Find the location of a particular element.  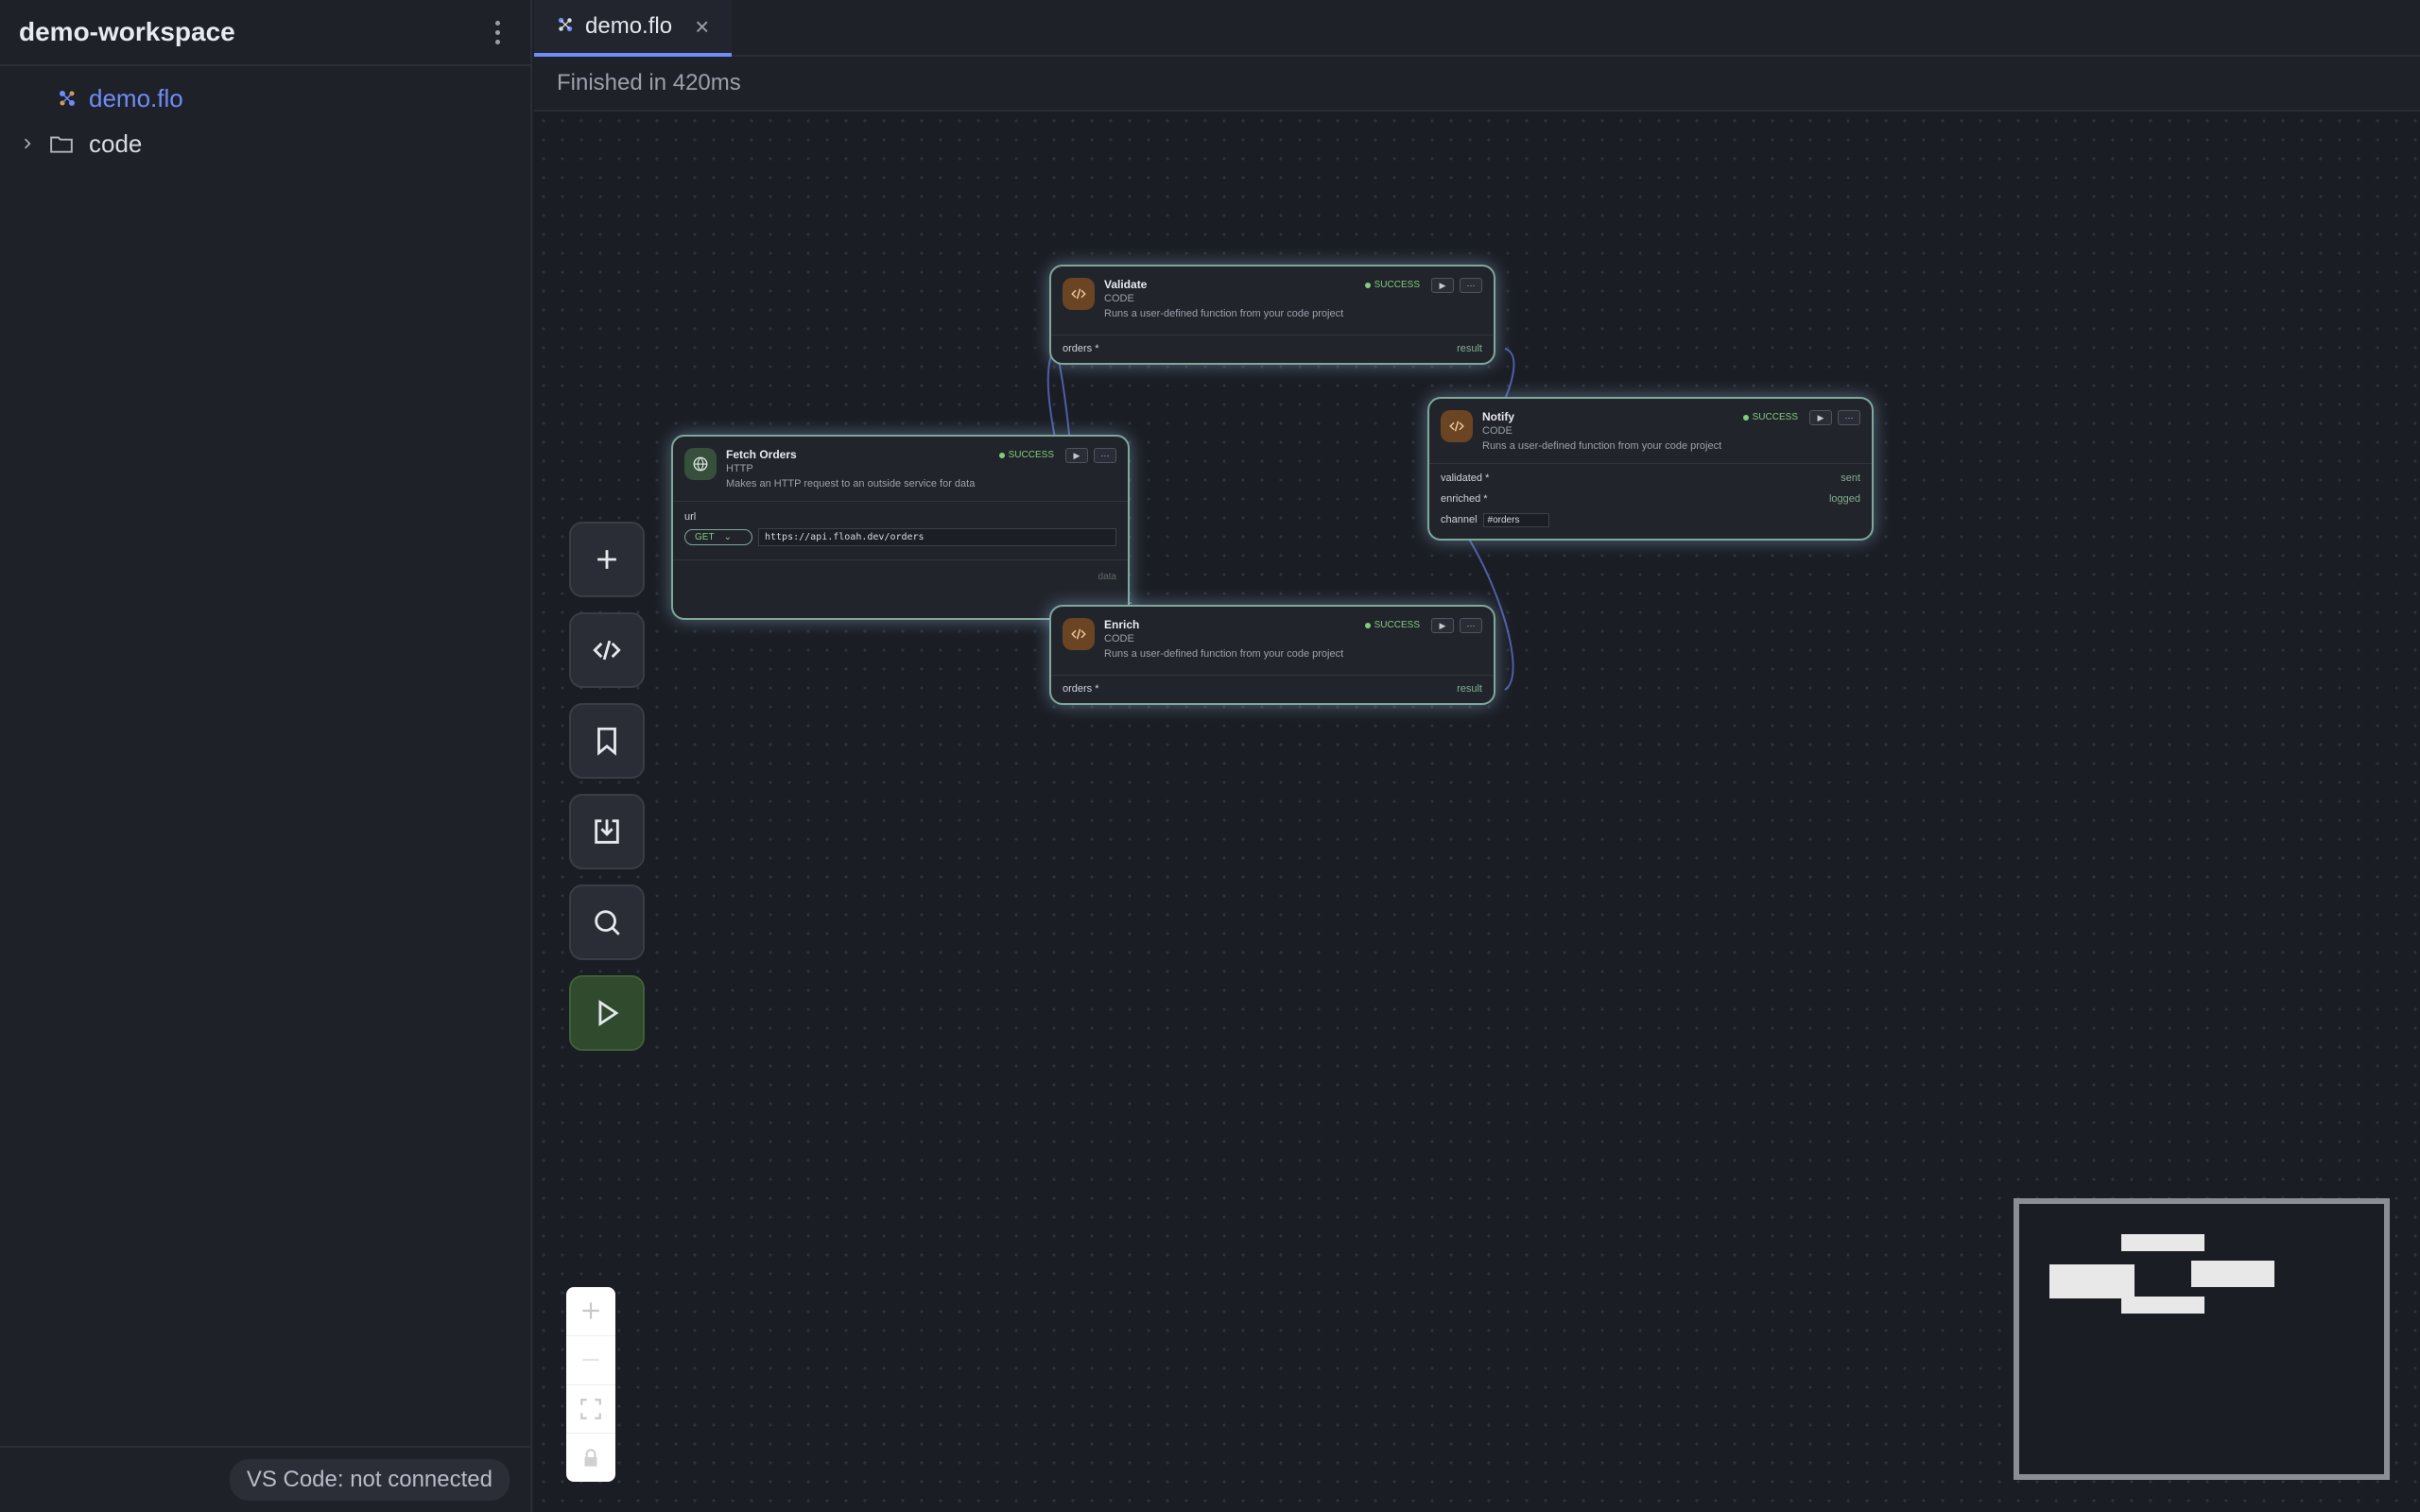

code-button is located at coordinates (607, 650).